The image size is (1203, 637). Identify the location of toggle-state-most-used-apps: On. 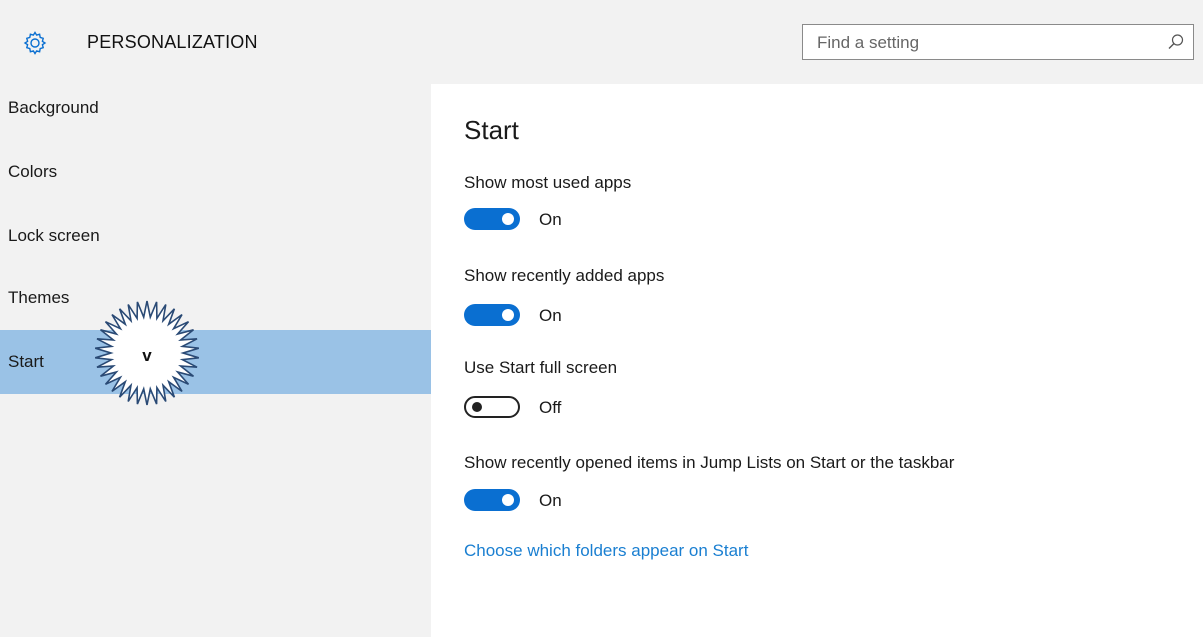
(550, 219).